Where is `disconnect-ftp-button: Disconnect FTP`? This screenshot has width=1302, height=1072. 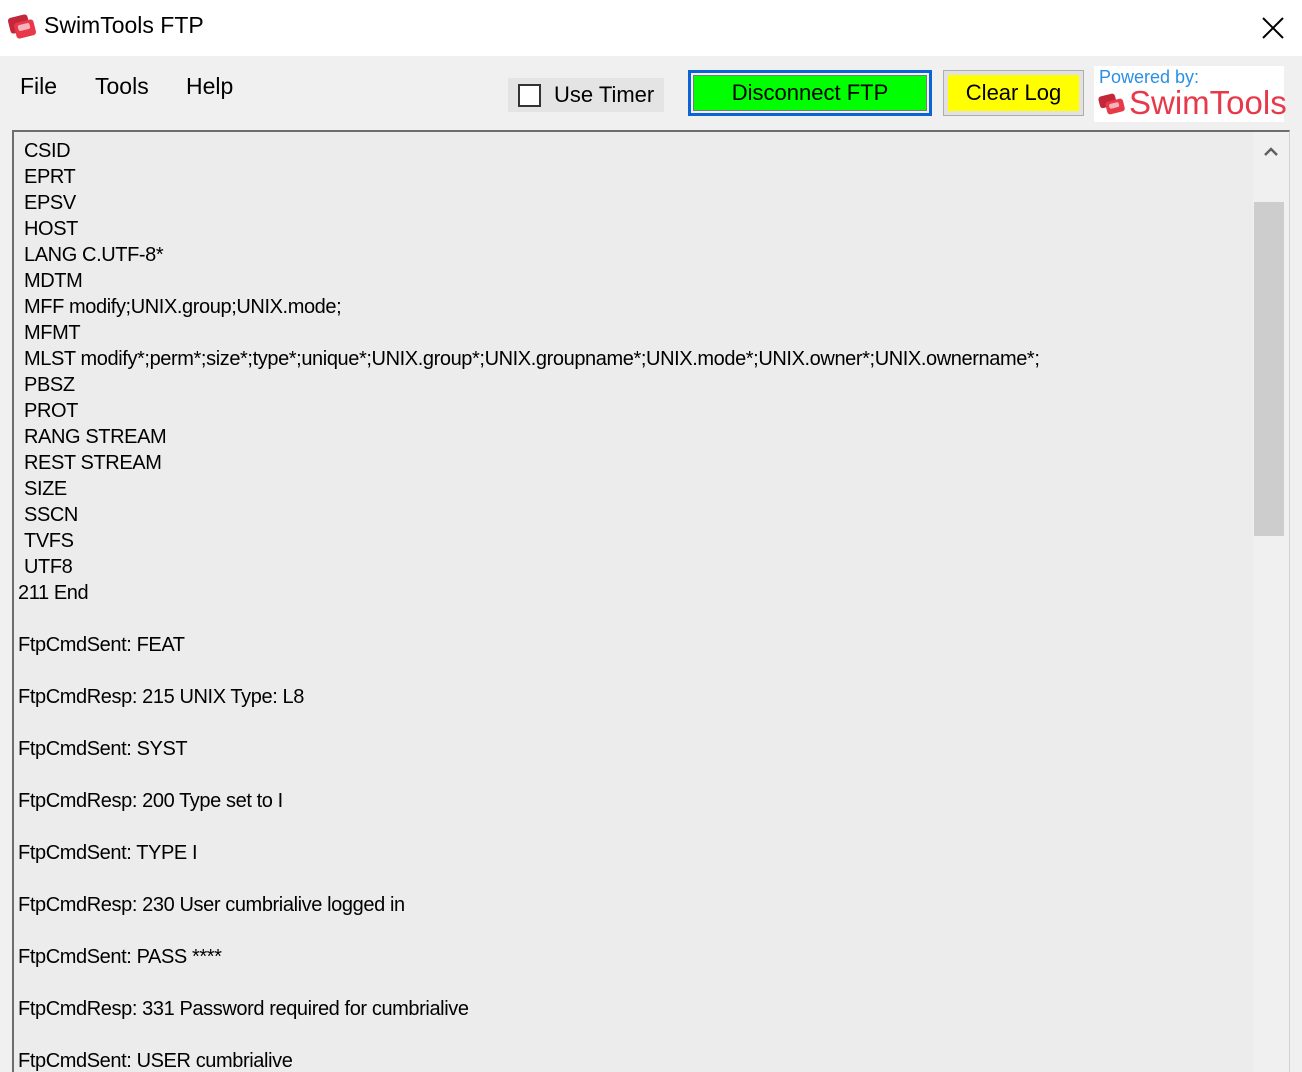 disconnect-ftp-button: Disconnect FTP is located at coordinates (810, 93).